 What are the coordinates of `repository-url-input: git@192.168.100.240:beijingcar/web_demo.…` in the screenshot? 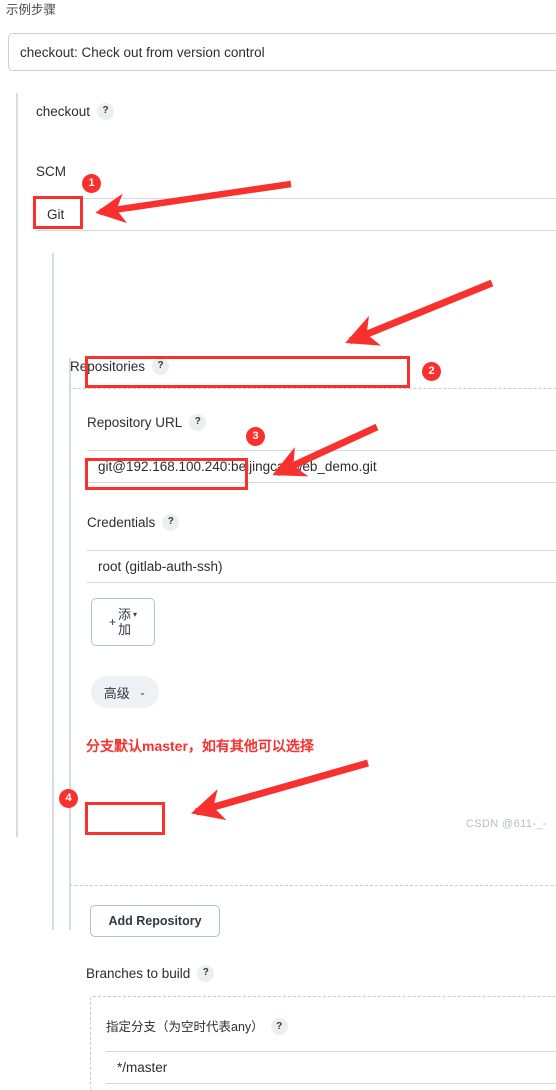 It's located at (321, 466).